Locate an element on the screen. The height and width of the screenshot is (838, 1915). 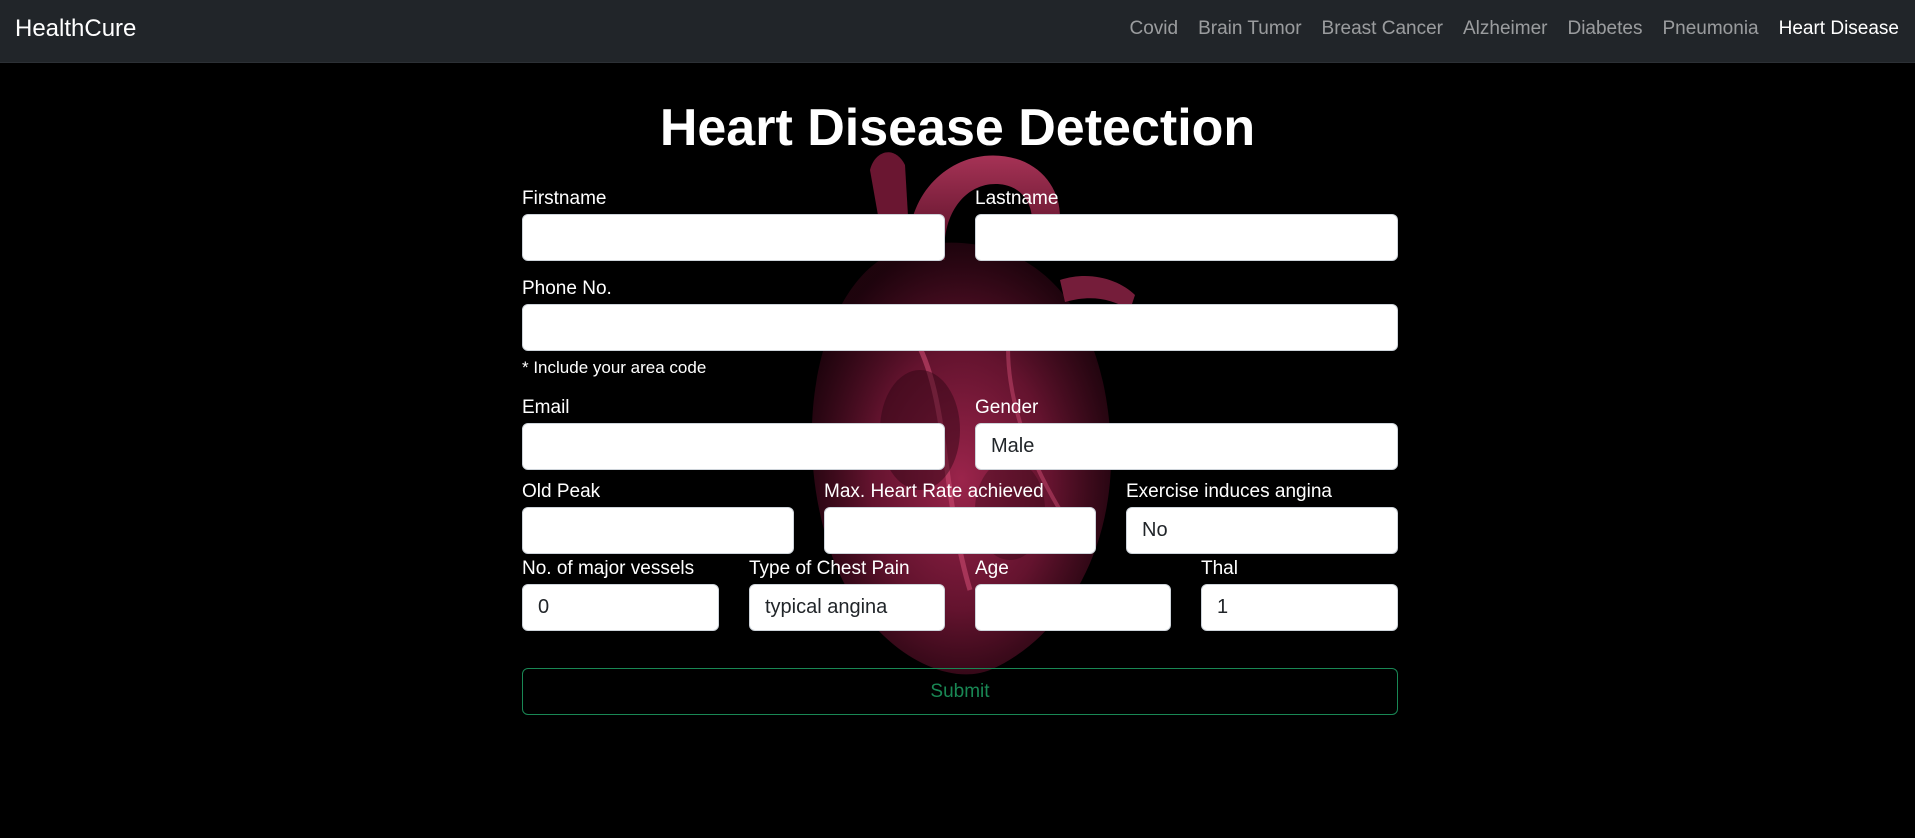
nav-link-pneumonia: Pneumonia is located at coordinates (1710, 29).